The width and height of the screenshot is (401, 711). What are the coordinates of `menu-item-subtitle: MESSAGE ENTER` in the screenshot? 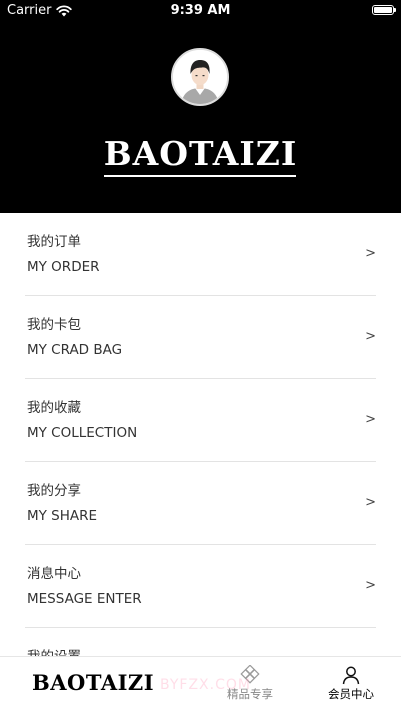 It's located at (84, 599).